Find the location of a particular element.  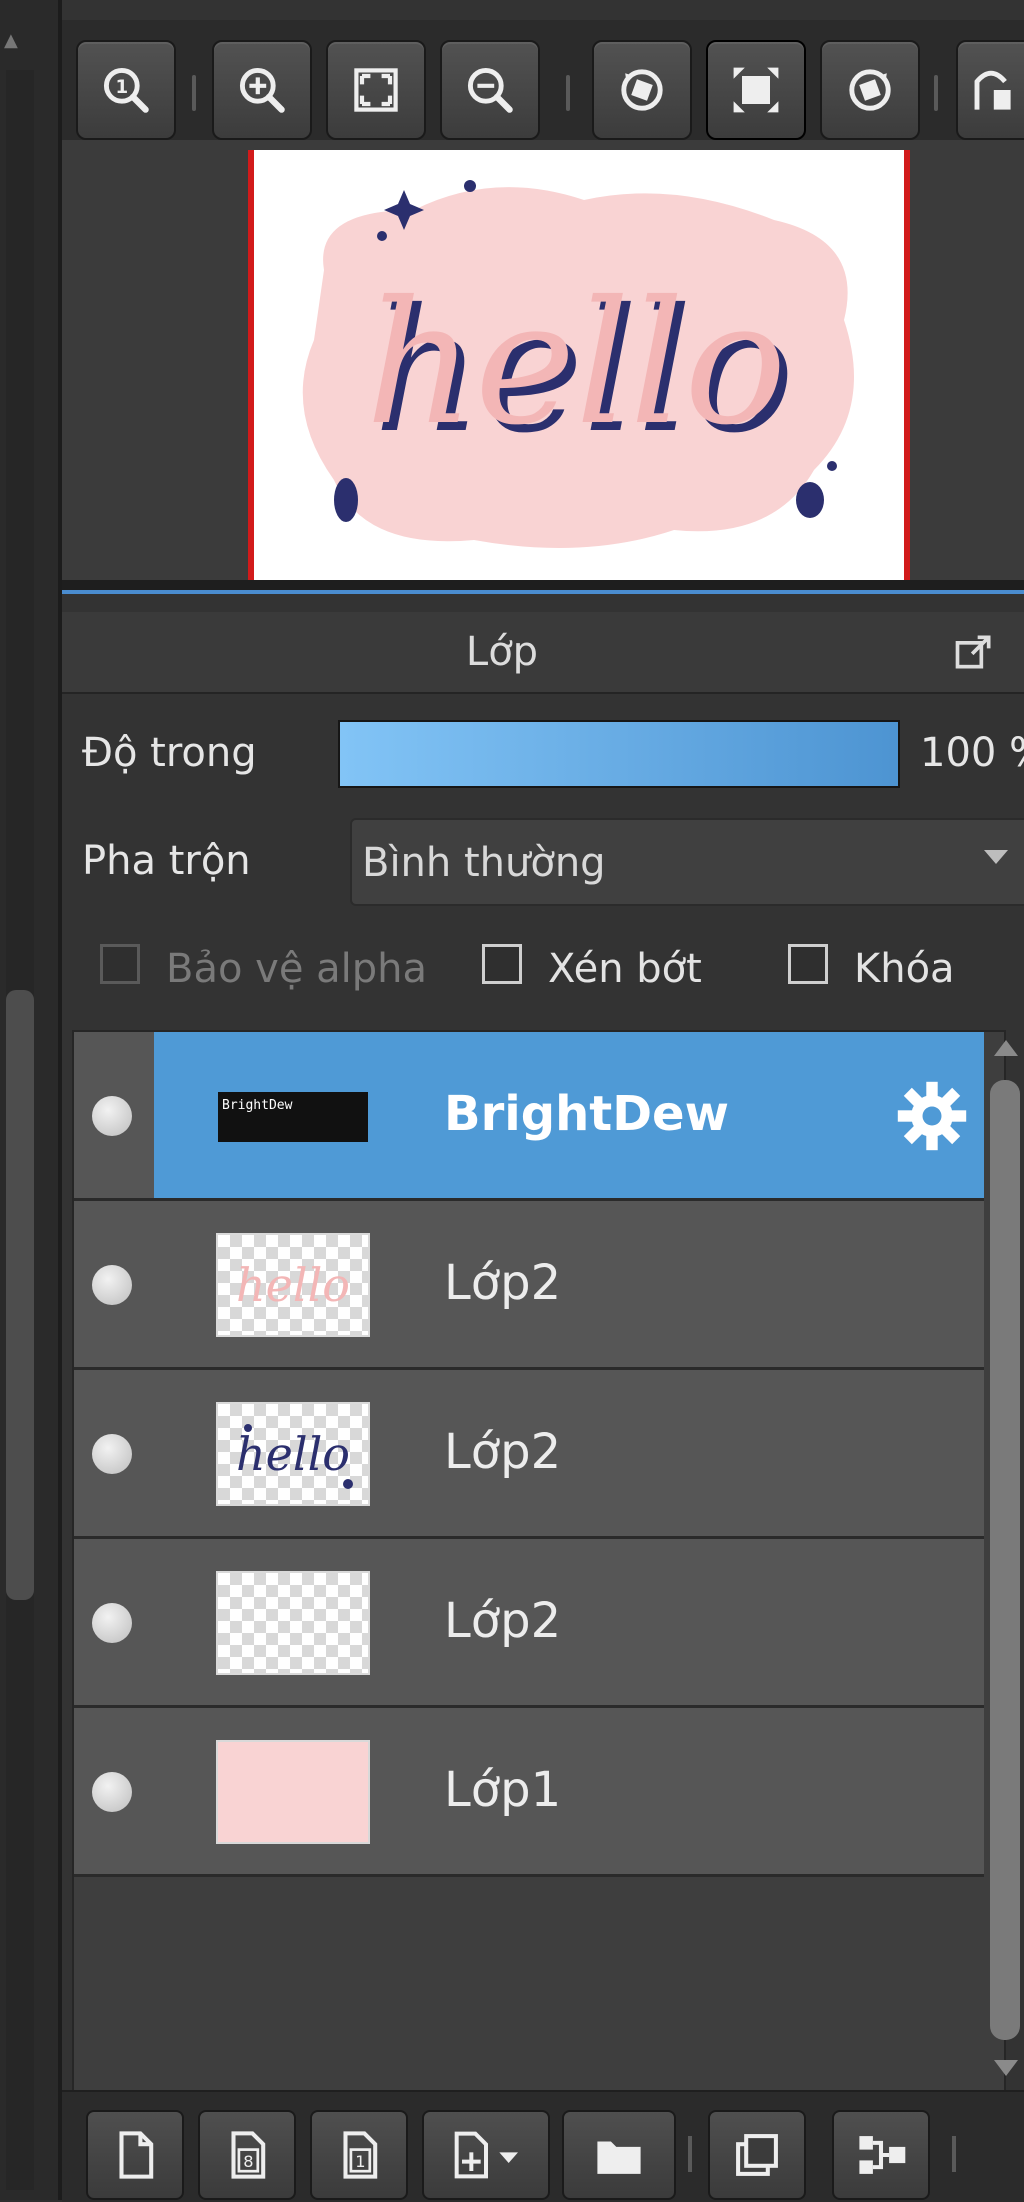

opacity-label: Độ trong is located at coordinates (169, 753).